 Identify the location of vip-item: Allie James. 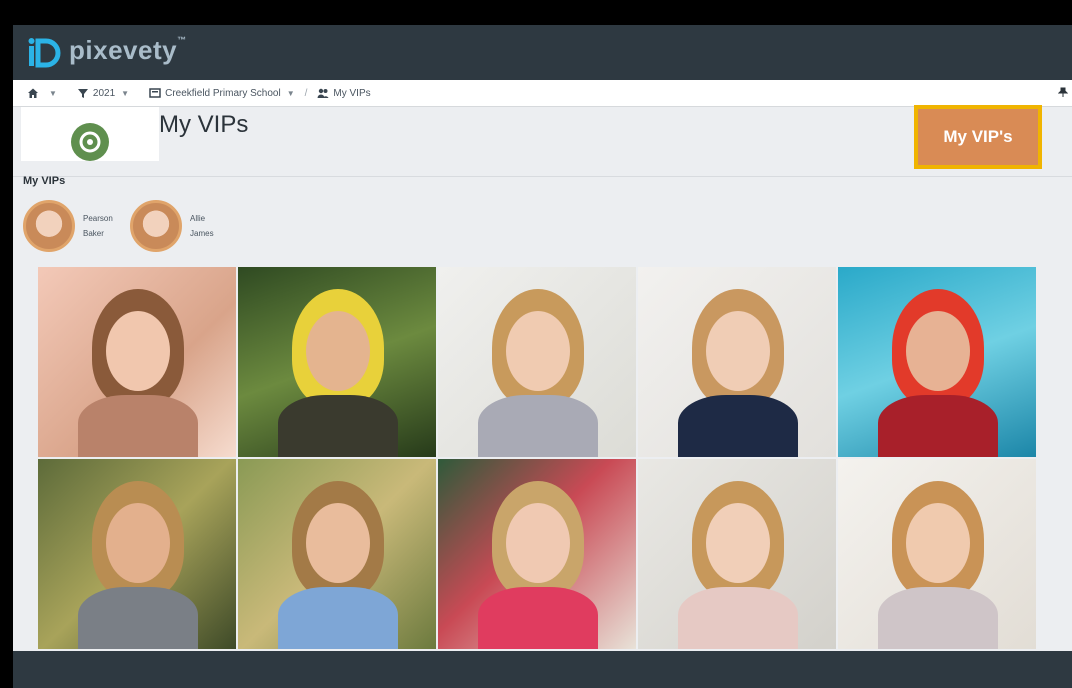
(180, 226).